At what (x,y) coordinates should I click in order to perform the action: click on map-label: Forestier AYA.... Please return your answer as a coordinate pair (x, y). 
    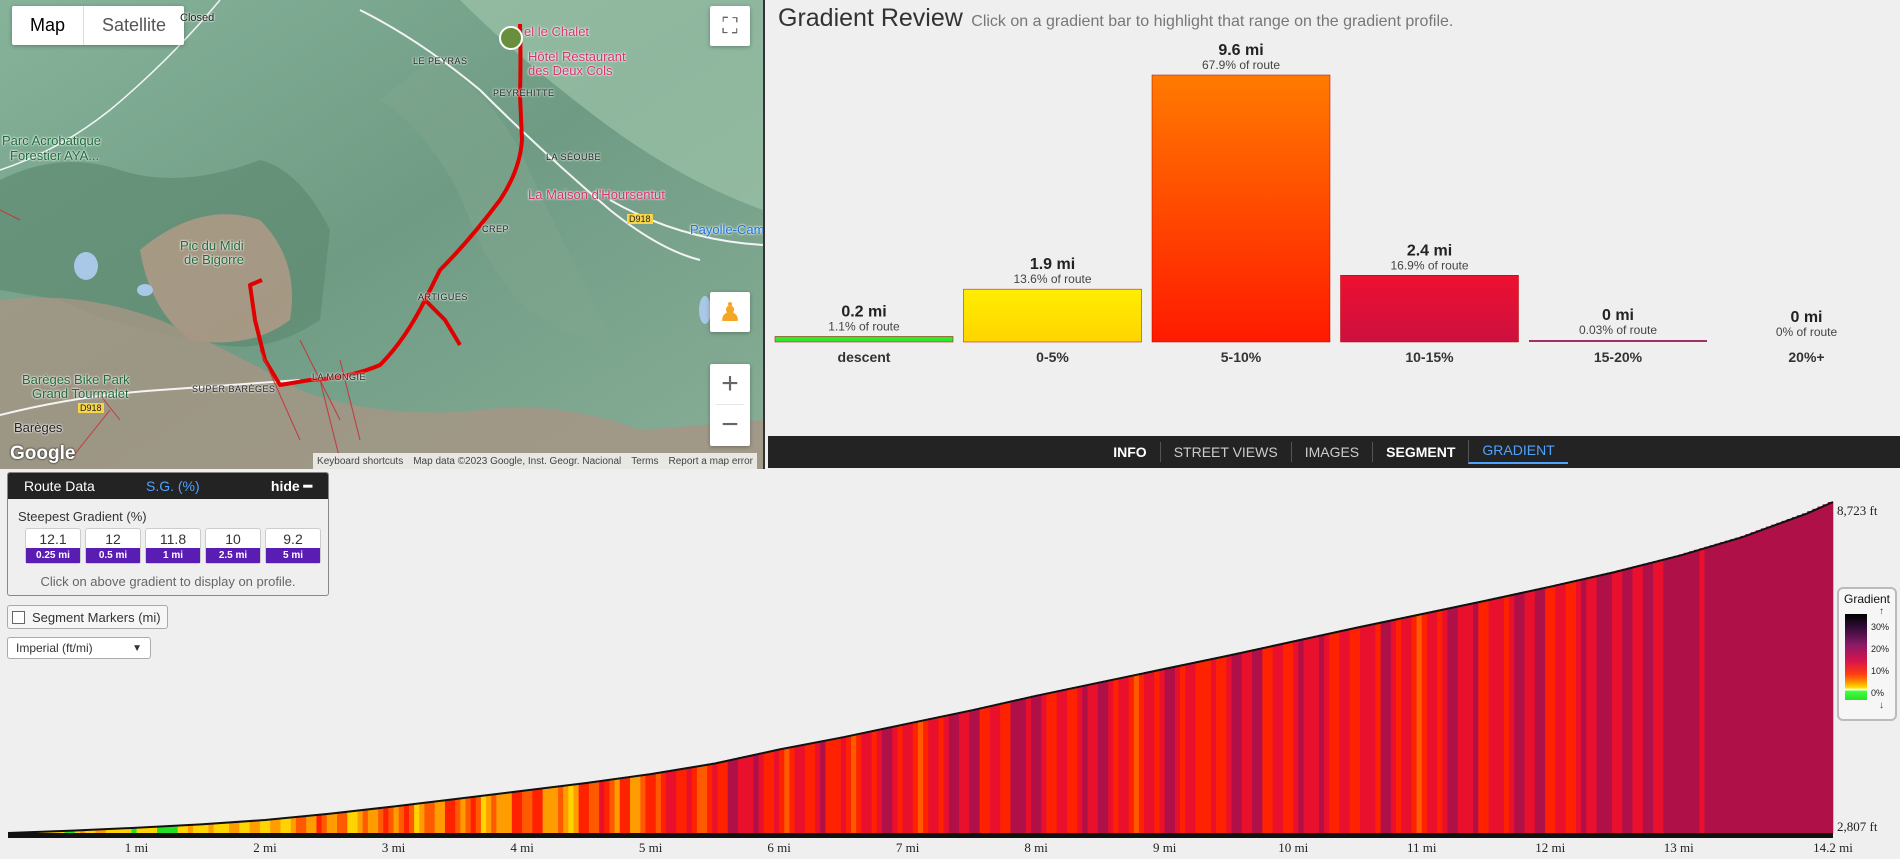
    Looking at the image, I should click on (55, 155).